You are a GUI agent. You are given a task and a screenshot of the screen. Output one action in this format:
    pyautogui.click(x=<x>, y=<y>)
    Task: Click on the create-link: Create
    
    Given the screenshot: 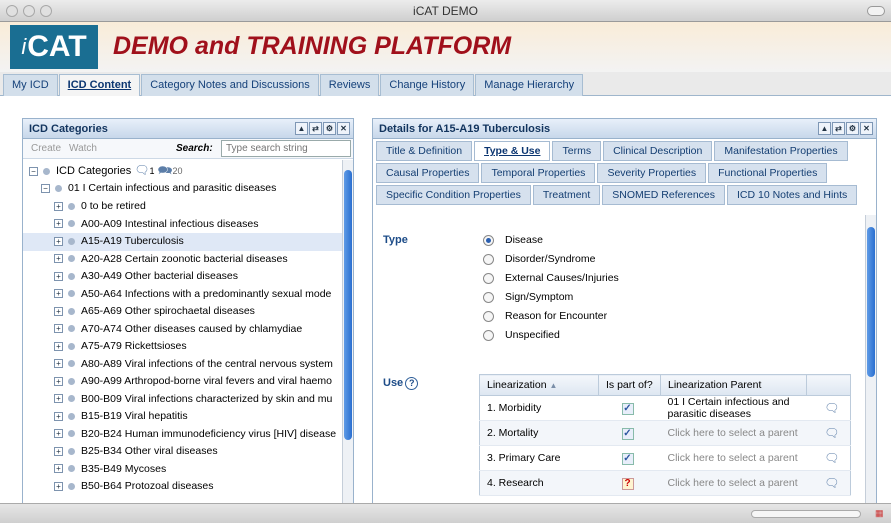 What is the action you would take?
    pyautogui.click(x=46, y=148)
    